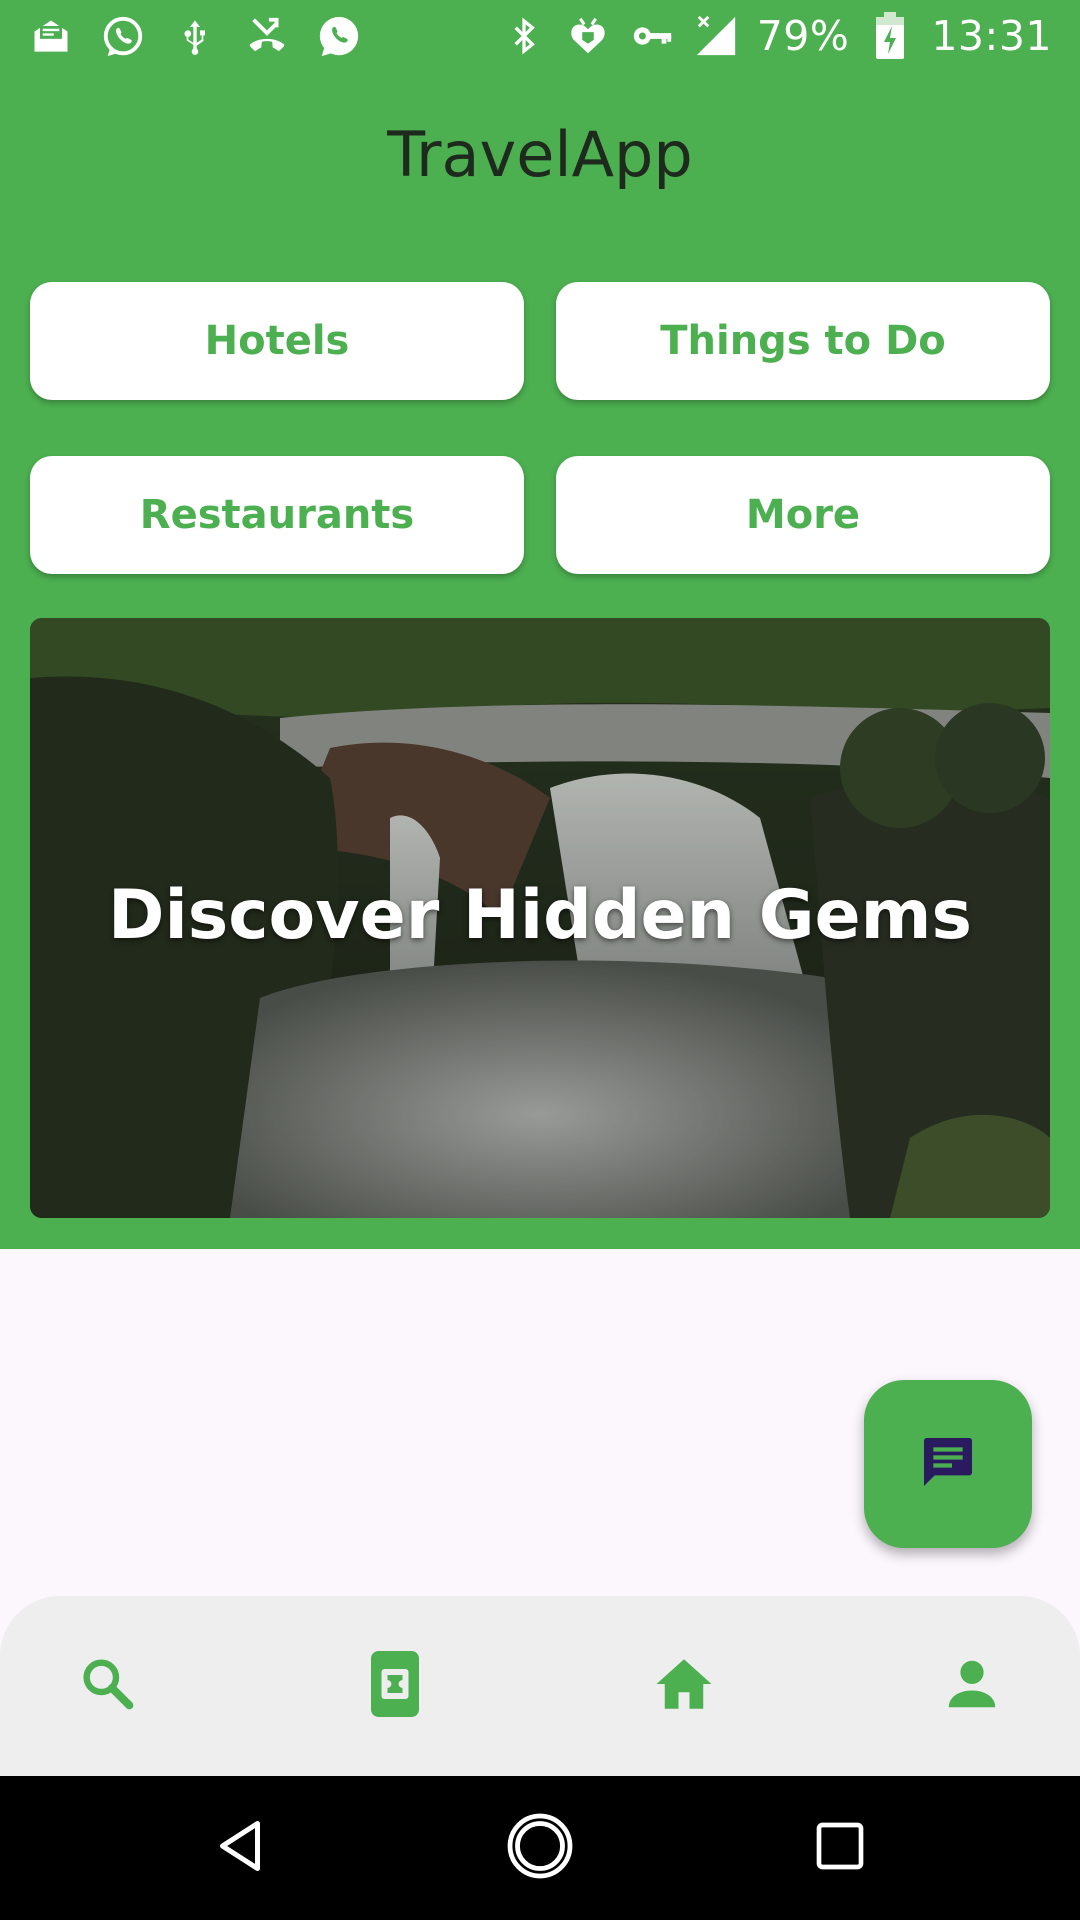 The height and width of the screenshot is (1920, 1080). Describe the element at coordinates (540, 1686) in the screenshot. I see `bottom-navigation` at that location.